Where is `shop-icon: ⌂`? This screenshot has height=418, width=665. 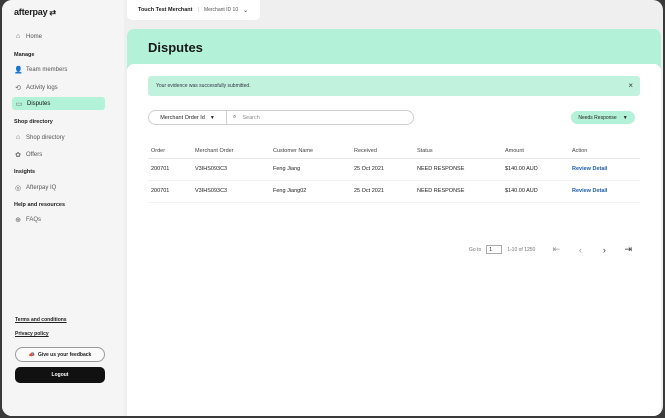
shop-icon: ⌂ is located at coordinates (18, 137).